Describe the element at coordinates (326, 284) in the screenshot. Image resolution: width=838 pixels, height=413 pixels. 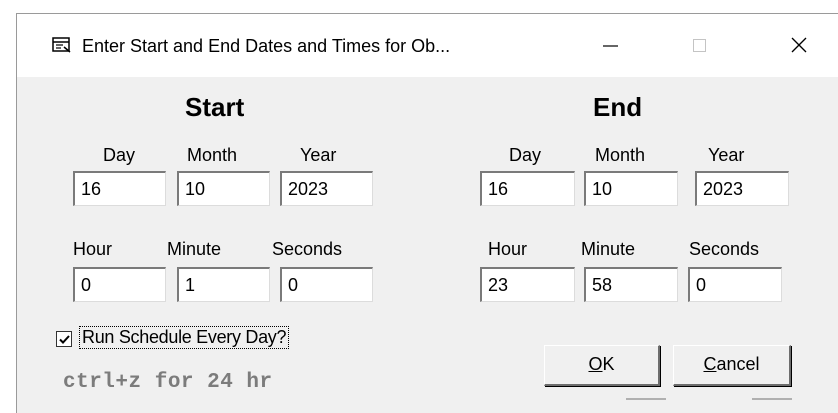
I see `start-seconds-field` at that location.